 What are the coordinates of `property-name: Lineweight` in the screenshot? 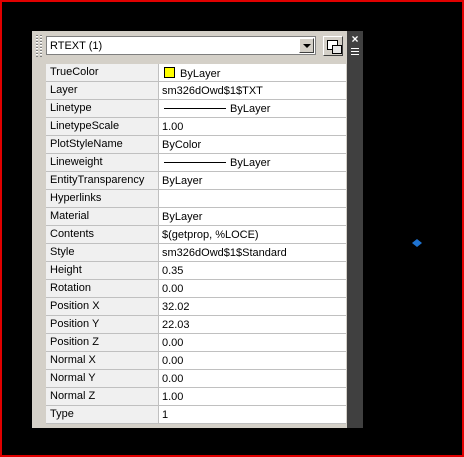 It's located at (102, 162).